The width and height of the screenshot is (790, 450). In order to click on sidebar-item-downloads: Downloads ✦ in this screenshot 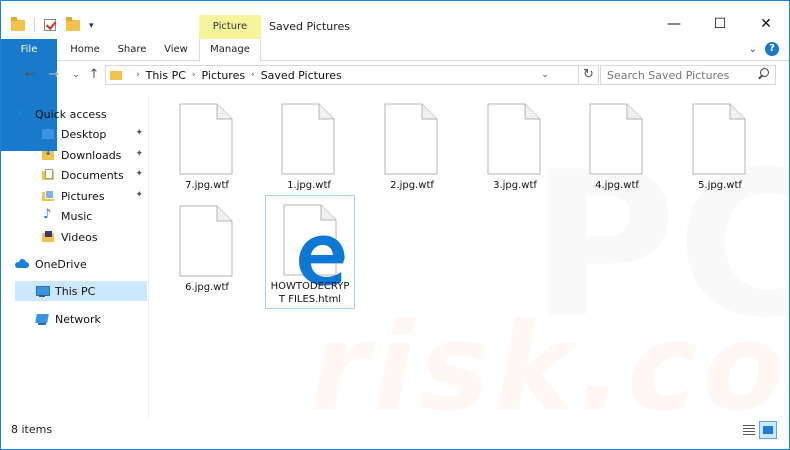, I will do `click(94, 155)`.